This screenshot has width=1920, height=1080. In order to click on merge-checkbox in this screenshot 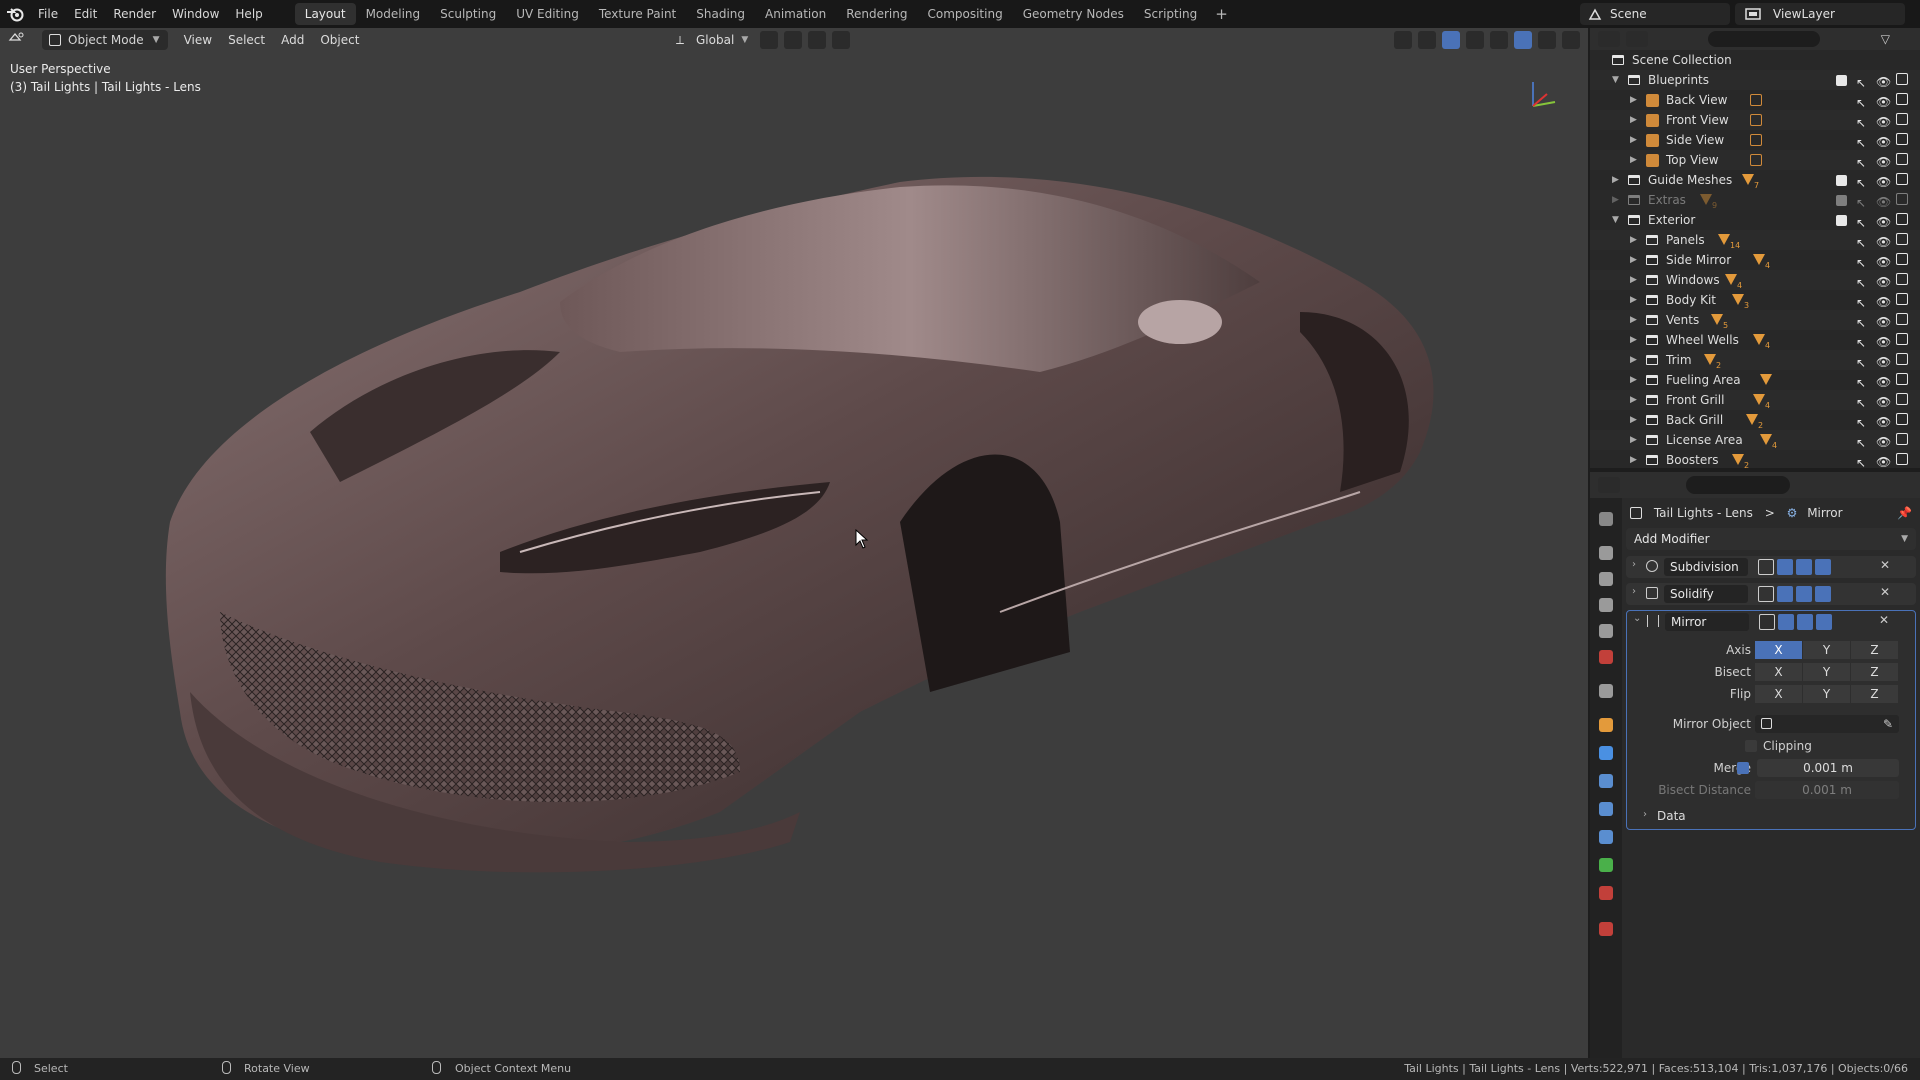, I will do `click(1743, 768)`.